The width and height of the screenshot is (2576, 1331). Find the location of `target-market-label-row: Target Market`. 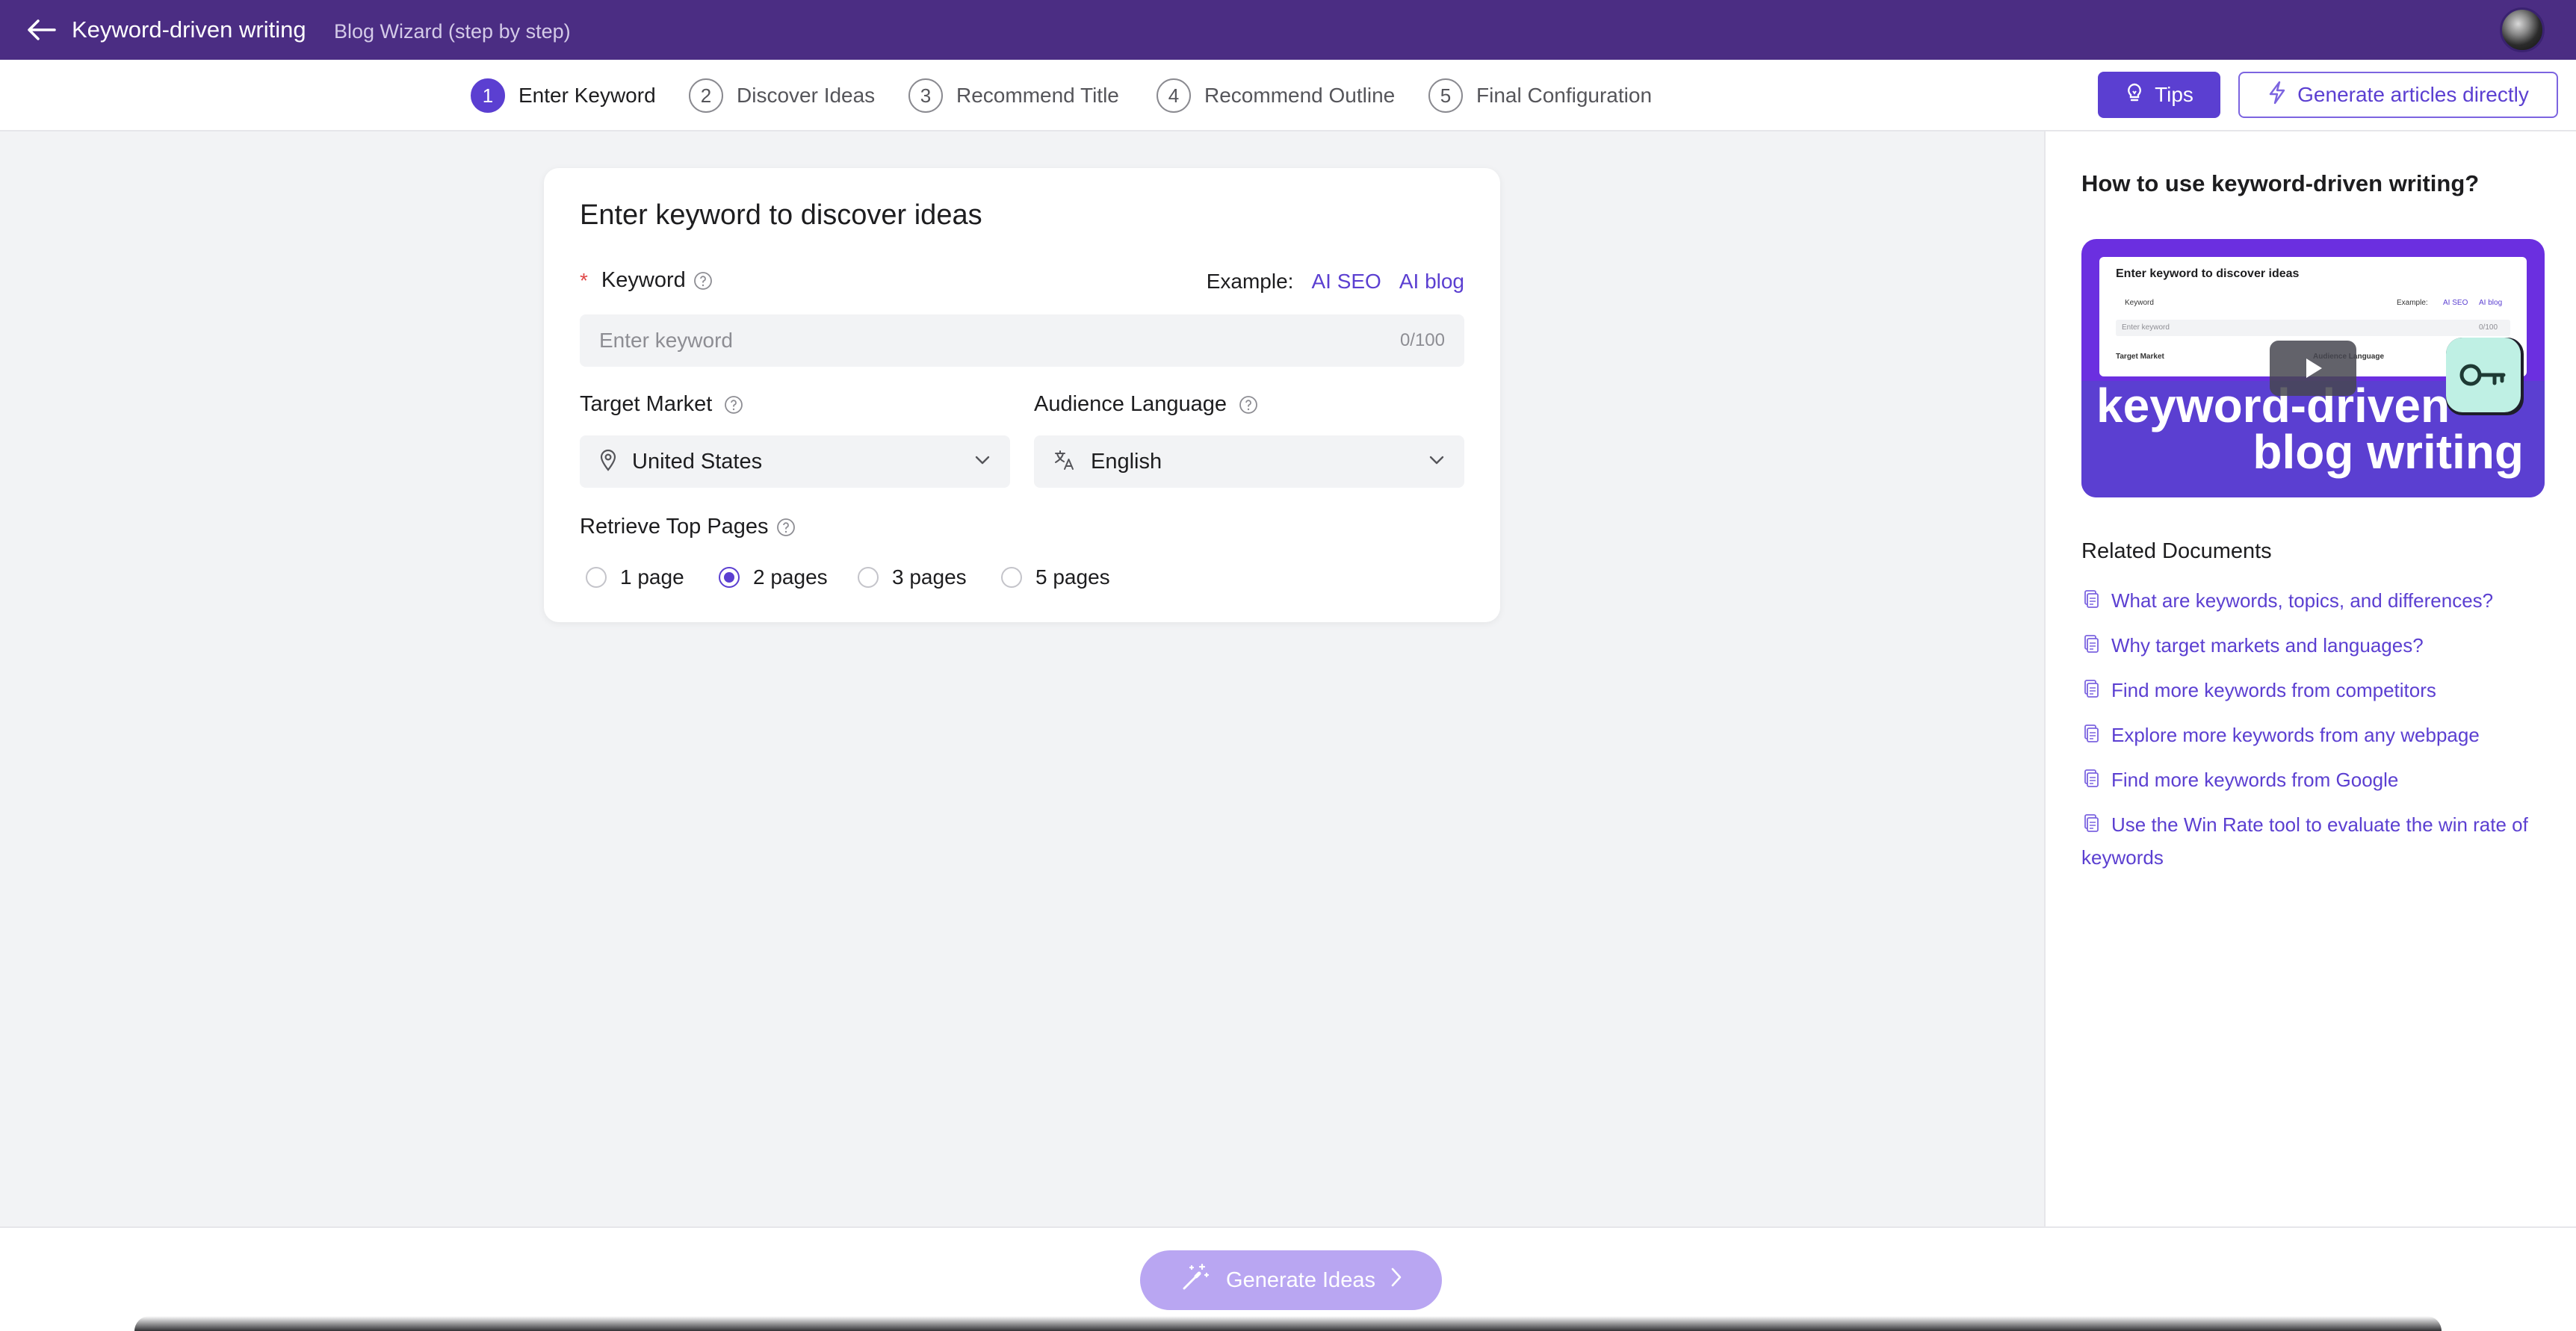

target-market-label-row: Target Market is located at coordinates (661, 404).